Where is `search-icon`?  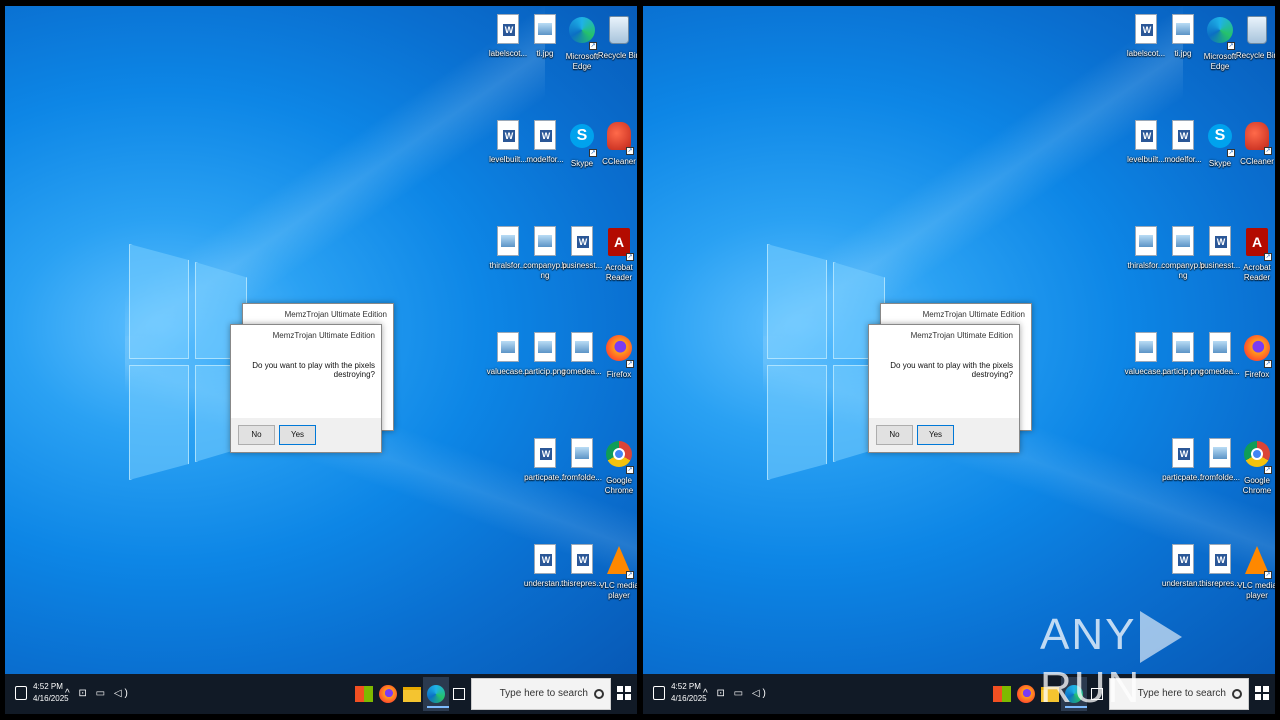
search-icon is located at coordinates (599, 694).